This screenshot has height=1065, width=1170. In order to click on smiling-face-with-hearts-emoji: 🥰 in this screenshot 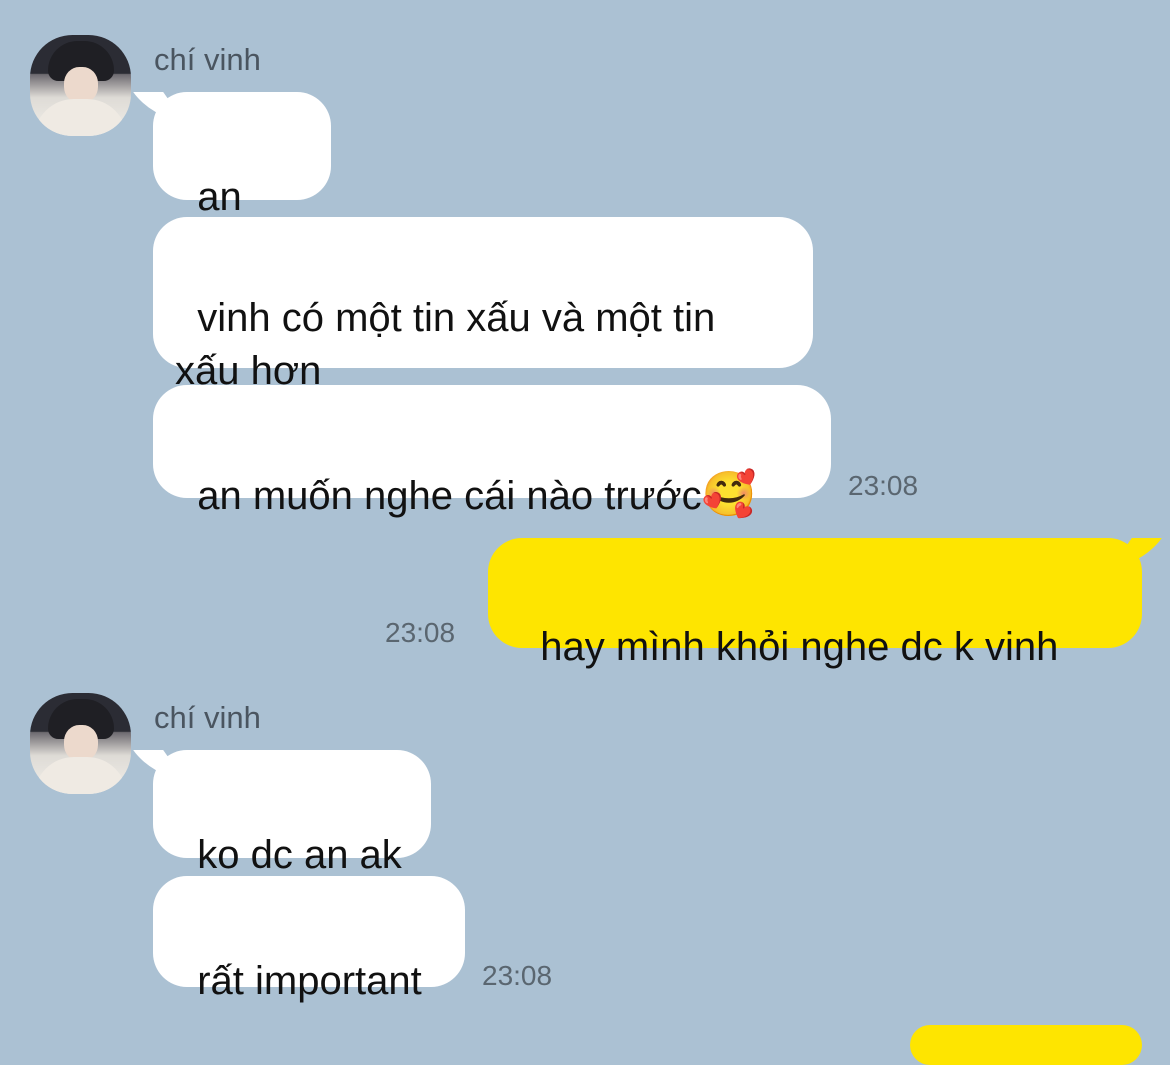, I will do `click(729, 494)`.